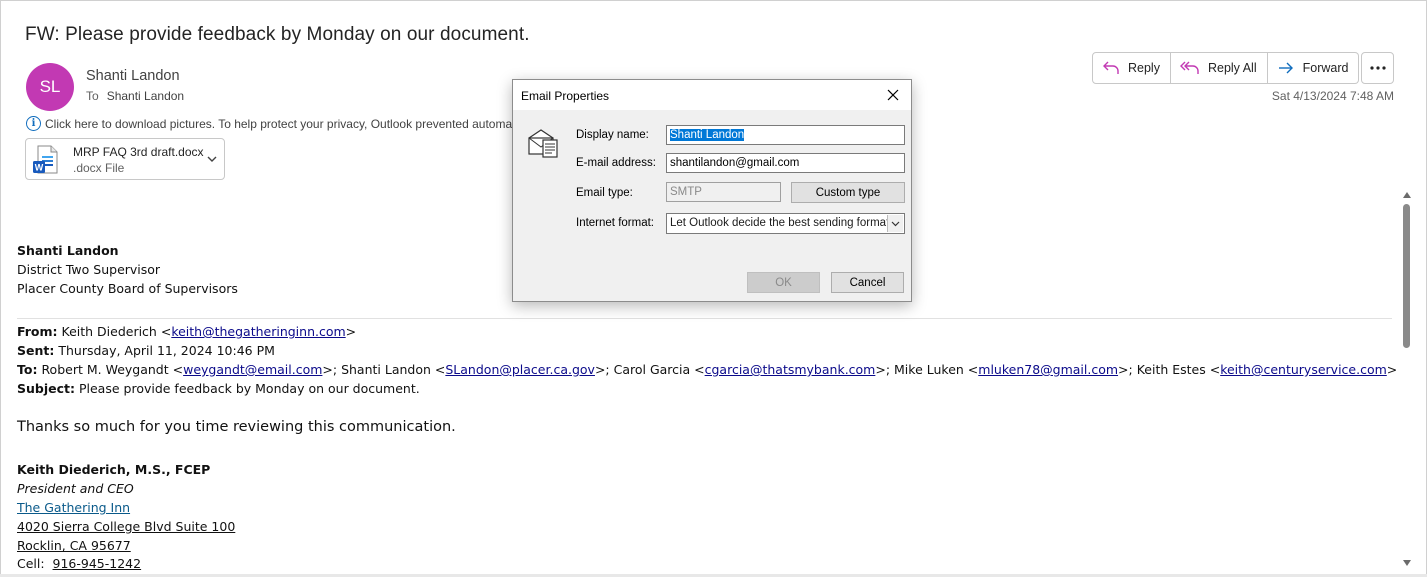 This screenshot has width=1427, height=577. What do you see at coordinates (1285, 68) in the screenshot?
I see `forward-icon` at bounding box center [1285, 68].